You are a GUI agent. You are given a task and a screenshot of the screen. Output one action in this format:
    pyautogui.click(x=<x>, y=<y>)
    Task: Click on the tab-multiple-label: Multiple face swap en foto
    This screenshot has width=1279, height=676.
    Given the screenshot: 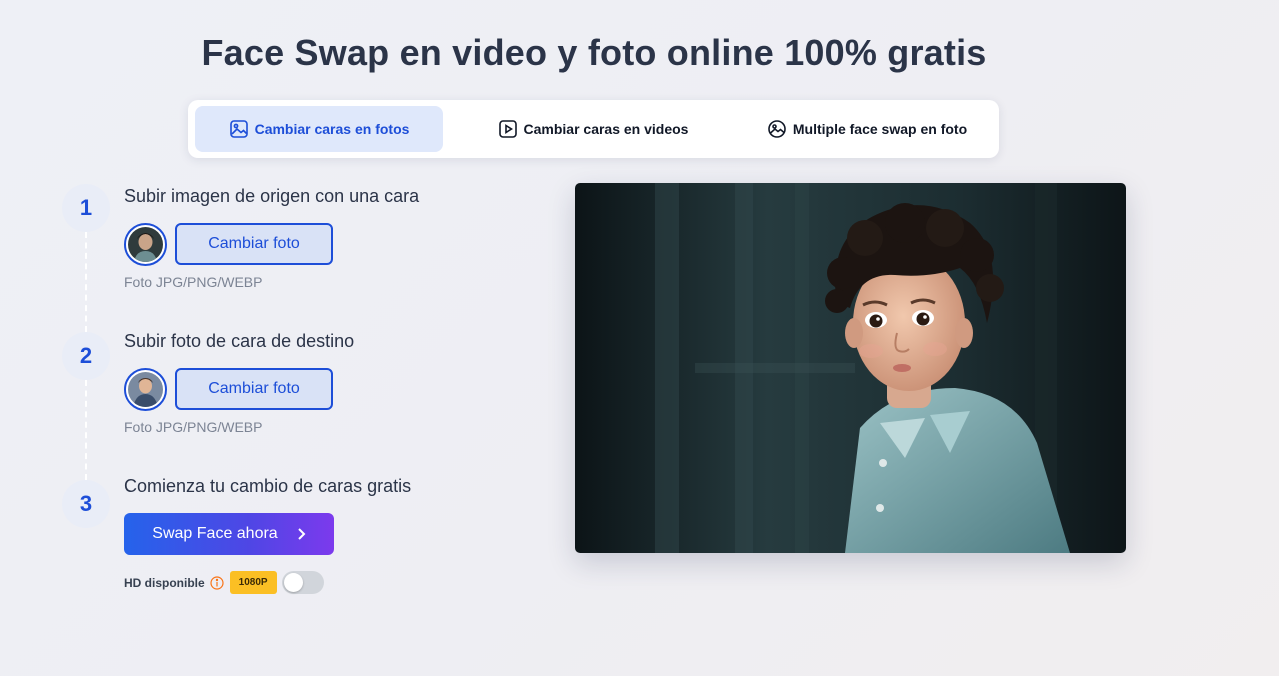 What is the action you would take?
    pyautogui.click(x=880, y=129)
    